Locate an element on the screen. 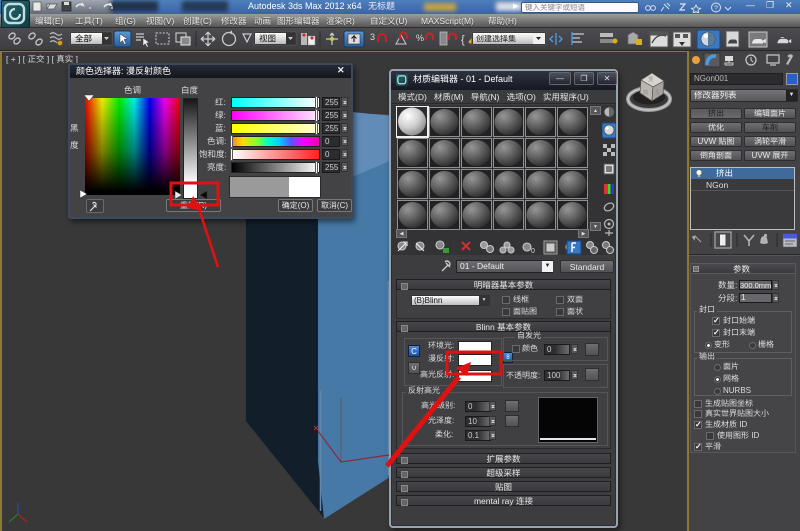  svg-text: 全部 is located at coordinates (84, 39).